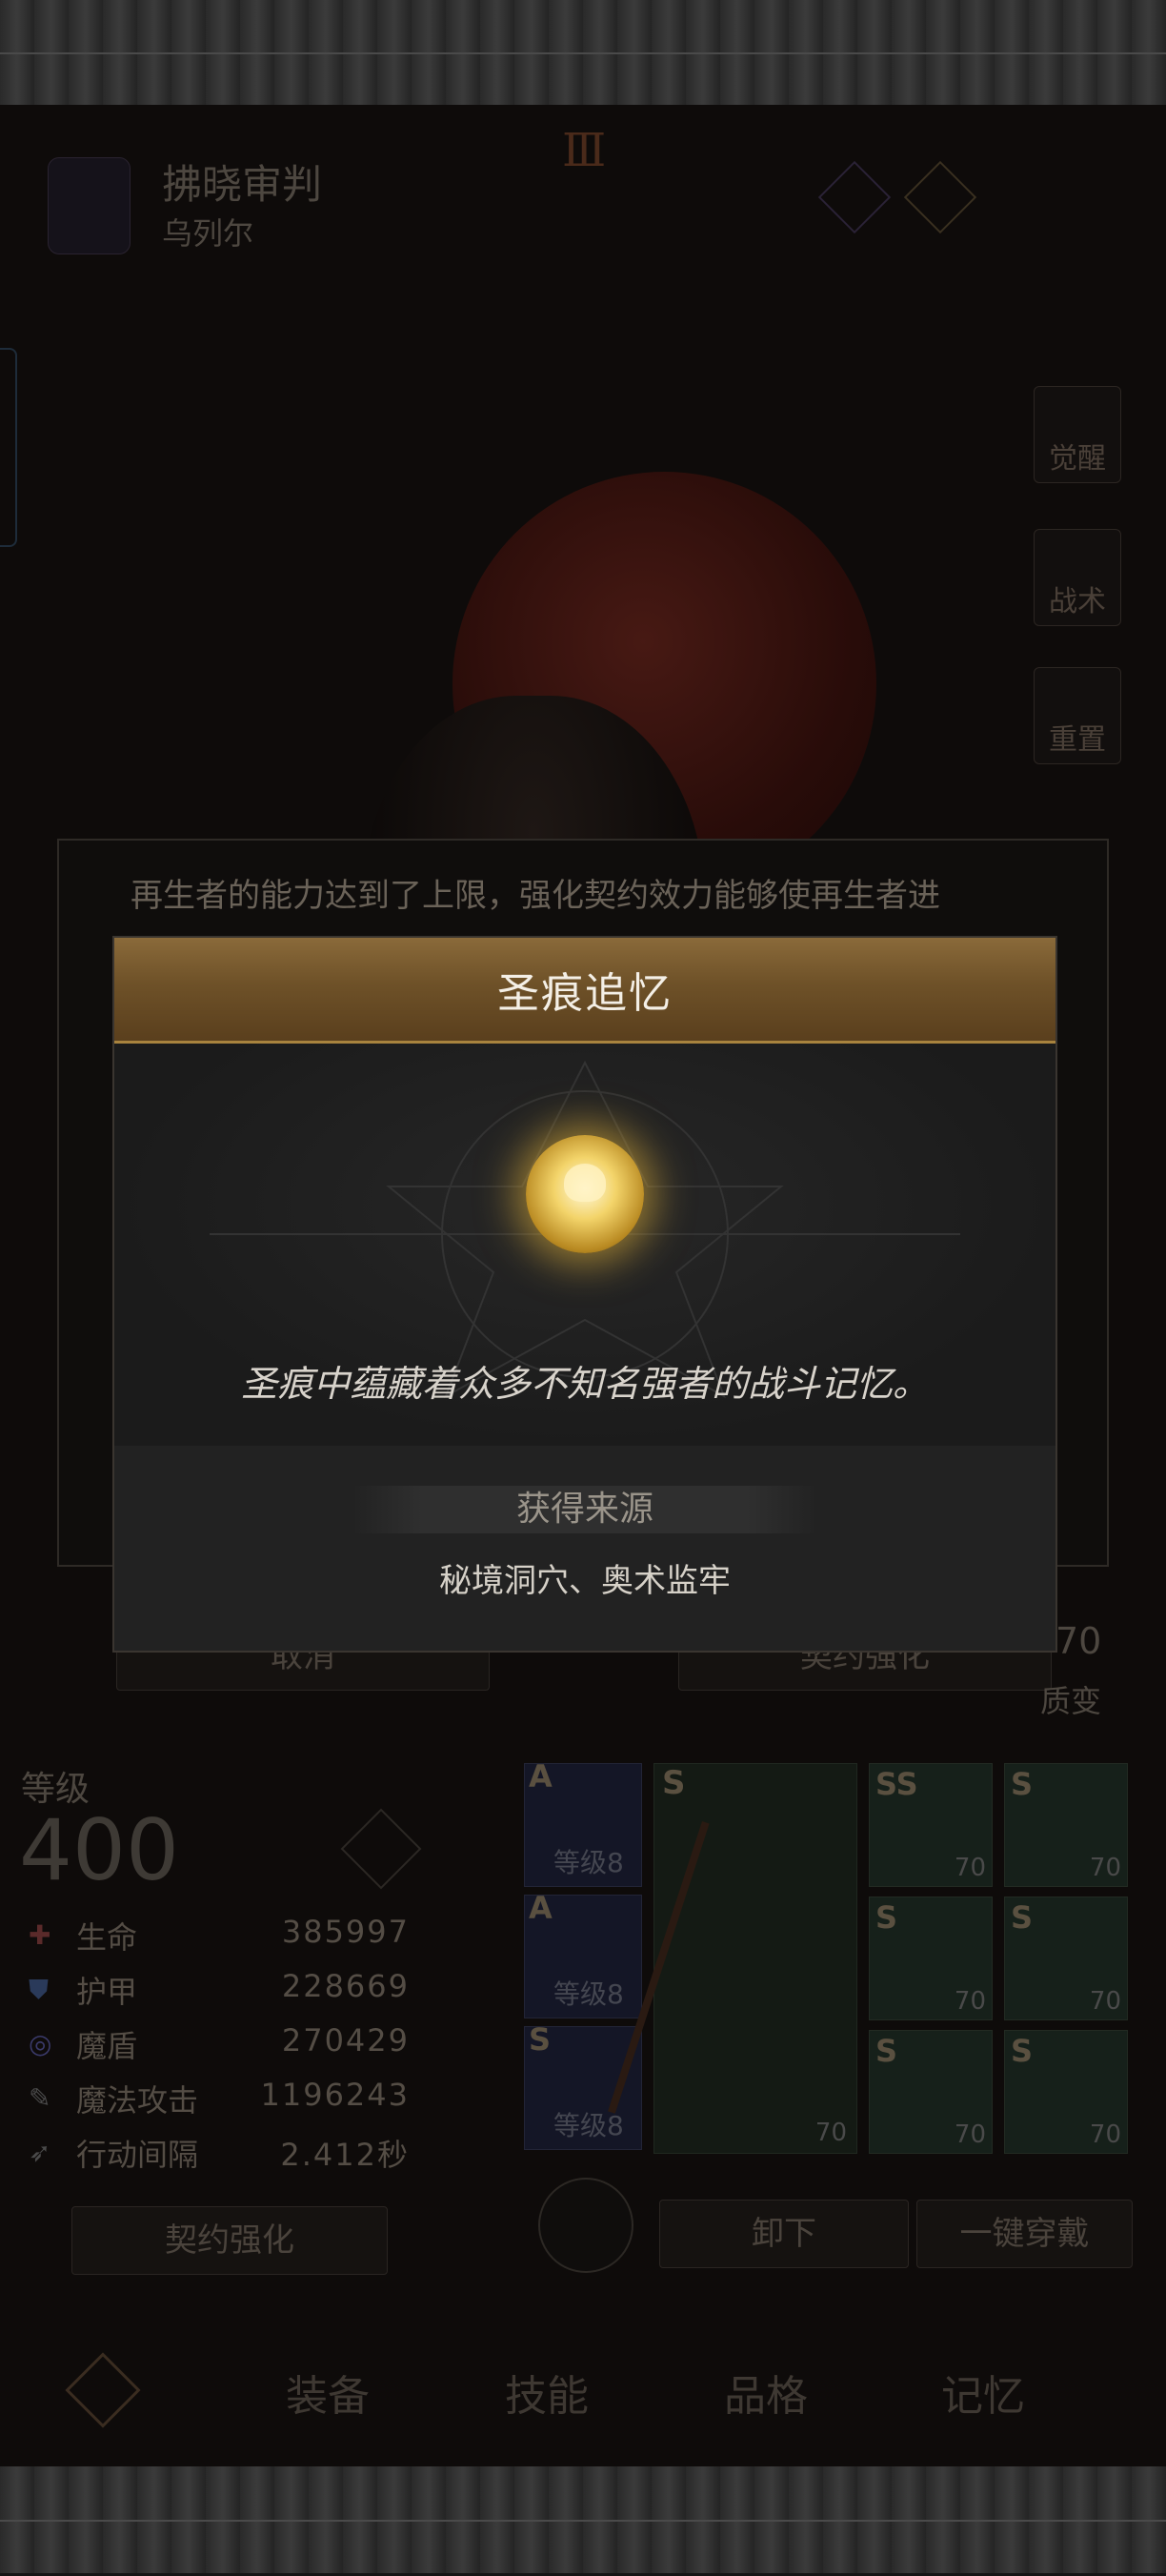 The height and width of the screenshot is (2576, 1166). I want to click on weapon-level: 70, so click(830, 2133).